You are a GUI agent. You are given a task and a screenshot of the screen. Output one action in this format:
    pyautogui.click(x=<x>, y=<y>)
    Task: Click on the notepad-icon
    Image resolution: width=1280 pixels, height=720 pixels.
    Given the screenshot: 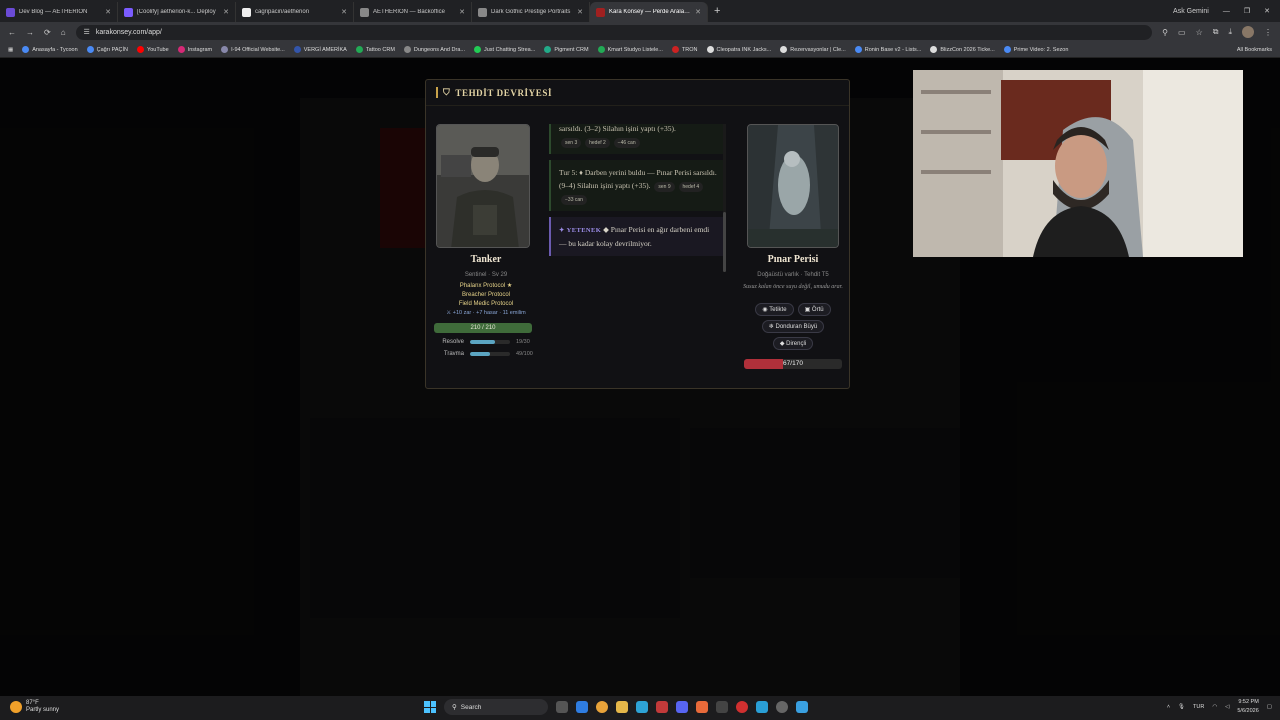 What is the action you would take?
    pyautogui.click(x=802, y=707)
    